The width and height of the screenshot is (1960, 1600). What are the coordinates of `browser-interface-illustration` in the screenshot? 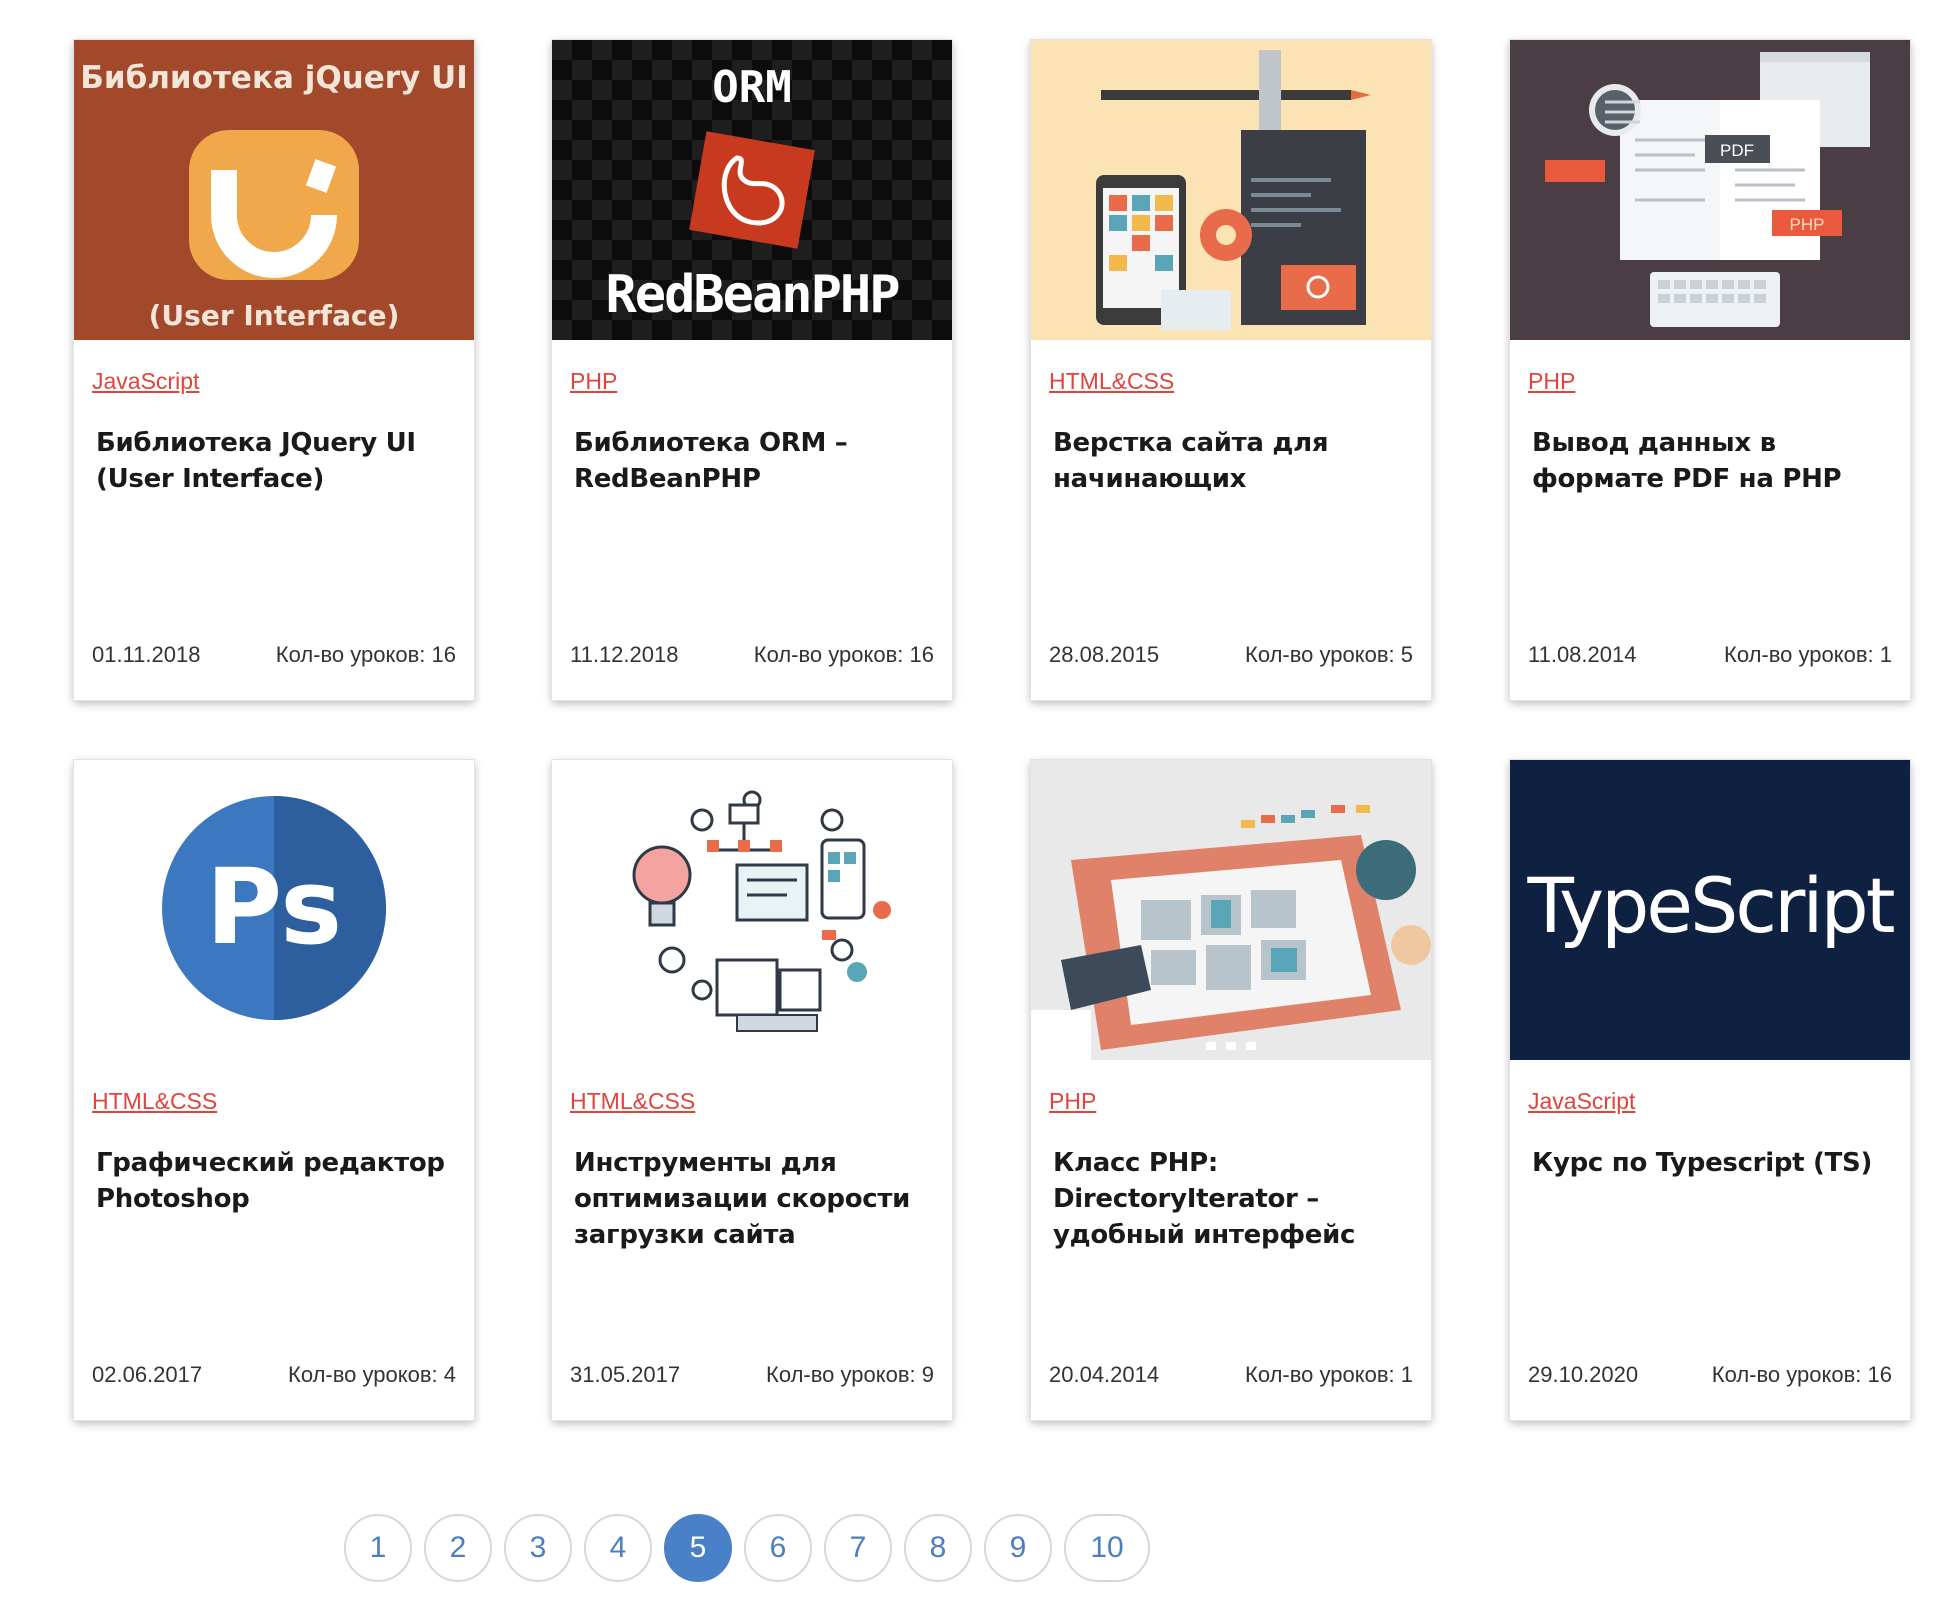 It's located at (1231, 910).